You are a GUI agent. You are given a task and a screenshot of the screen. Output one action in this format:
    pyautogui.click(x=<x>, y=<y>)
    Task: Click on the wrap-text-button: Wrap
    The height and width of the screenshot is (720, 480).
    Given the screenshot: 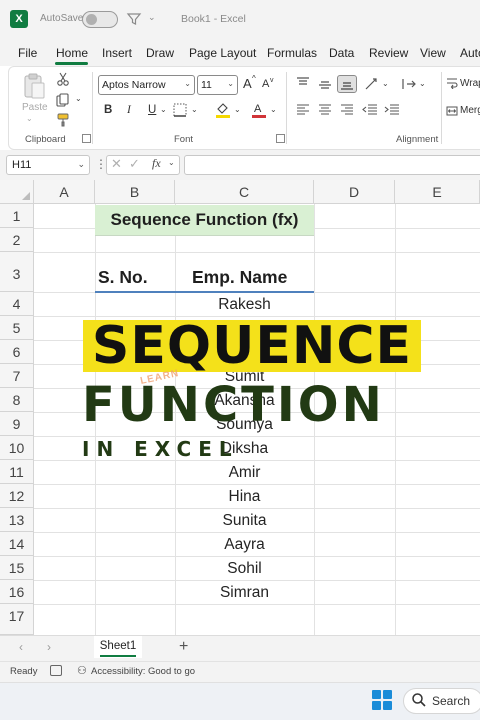 What is the action you would take?
    pyautogui.click(x=470, y=83)
    